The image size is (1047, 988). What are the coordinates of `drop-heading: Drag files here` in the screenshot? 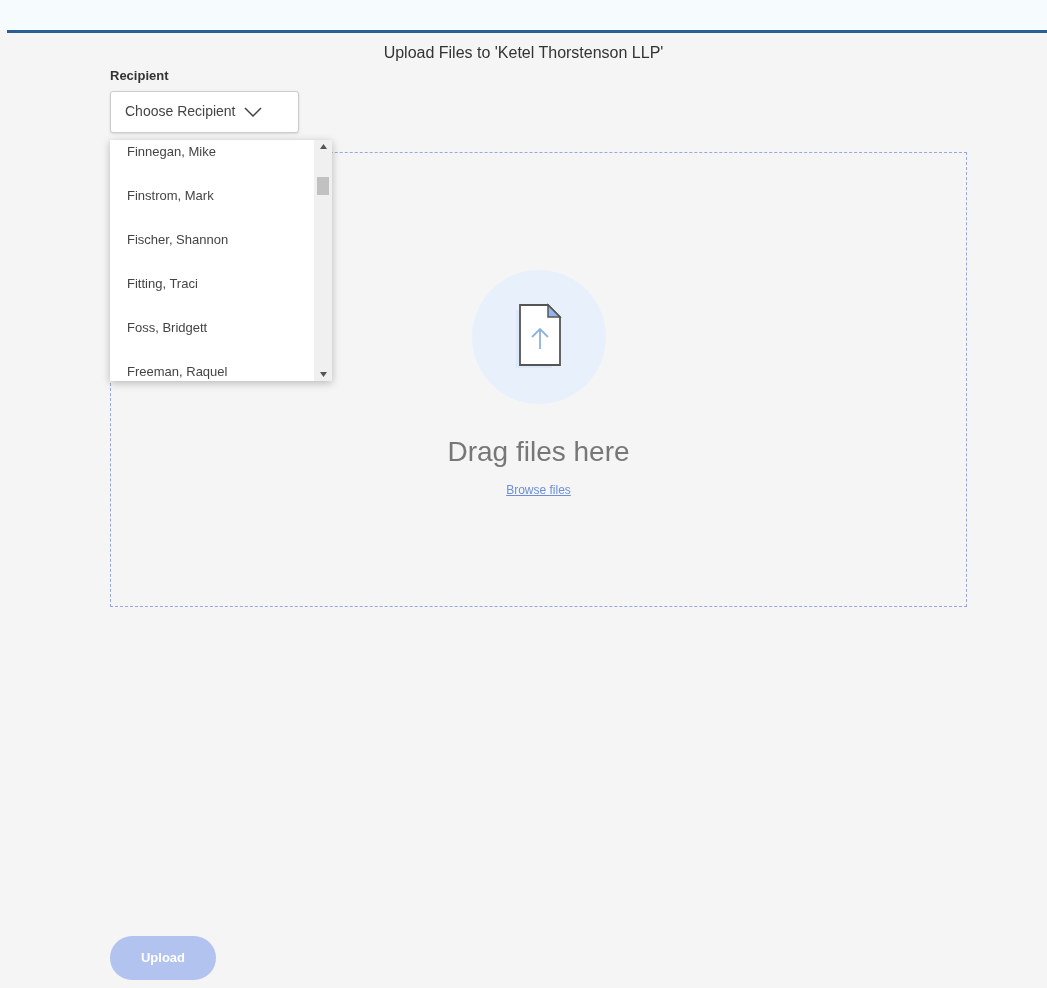 It's located at (538, 451).